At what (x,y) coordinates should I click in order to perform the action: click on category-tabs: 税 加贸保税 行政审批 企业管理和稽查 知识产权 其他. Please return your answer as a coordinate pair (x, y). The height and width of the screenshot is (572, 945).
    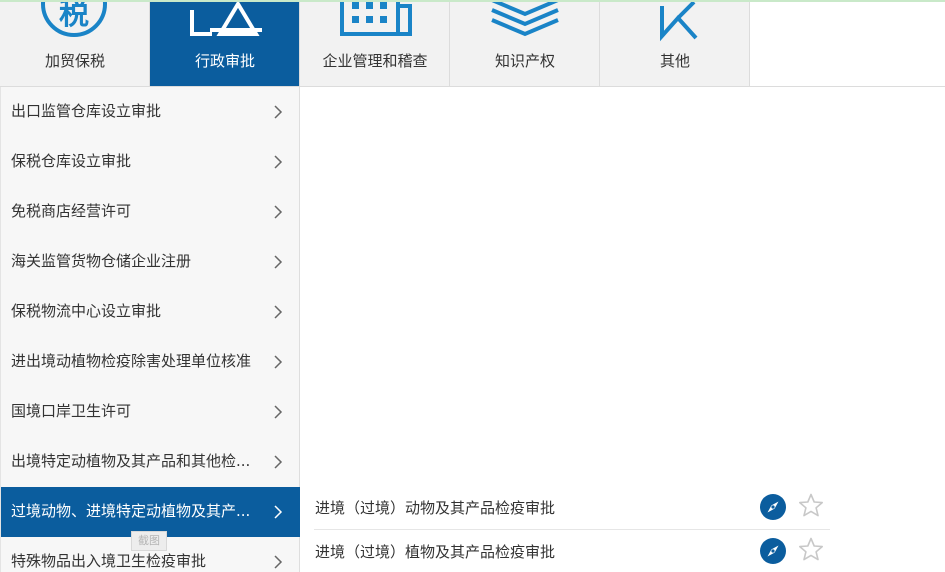
    Looking at the image, I should click on (375, 44).